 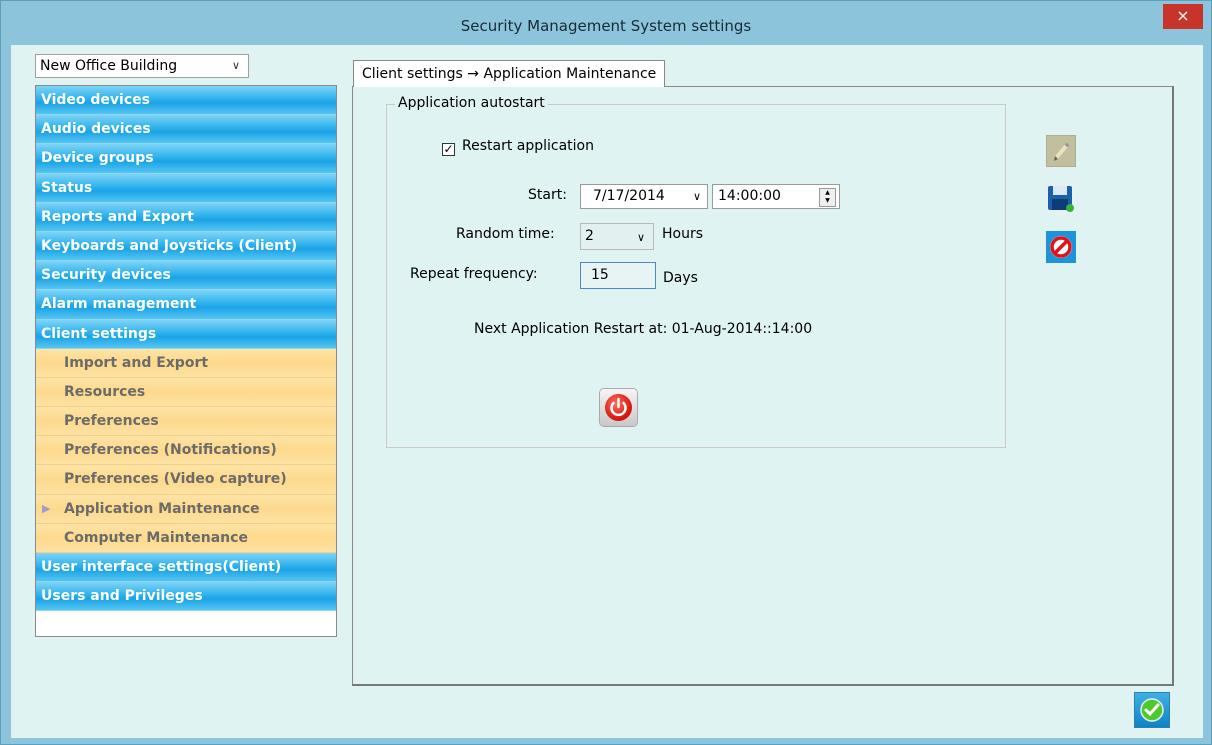 I want to click on start-time-value: 14:00:00, so click(x=749, y=196).